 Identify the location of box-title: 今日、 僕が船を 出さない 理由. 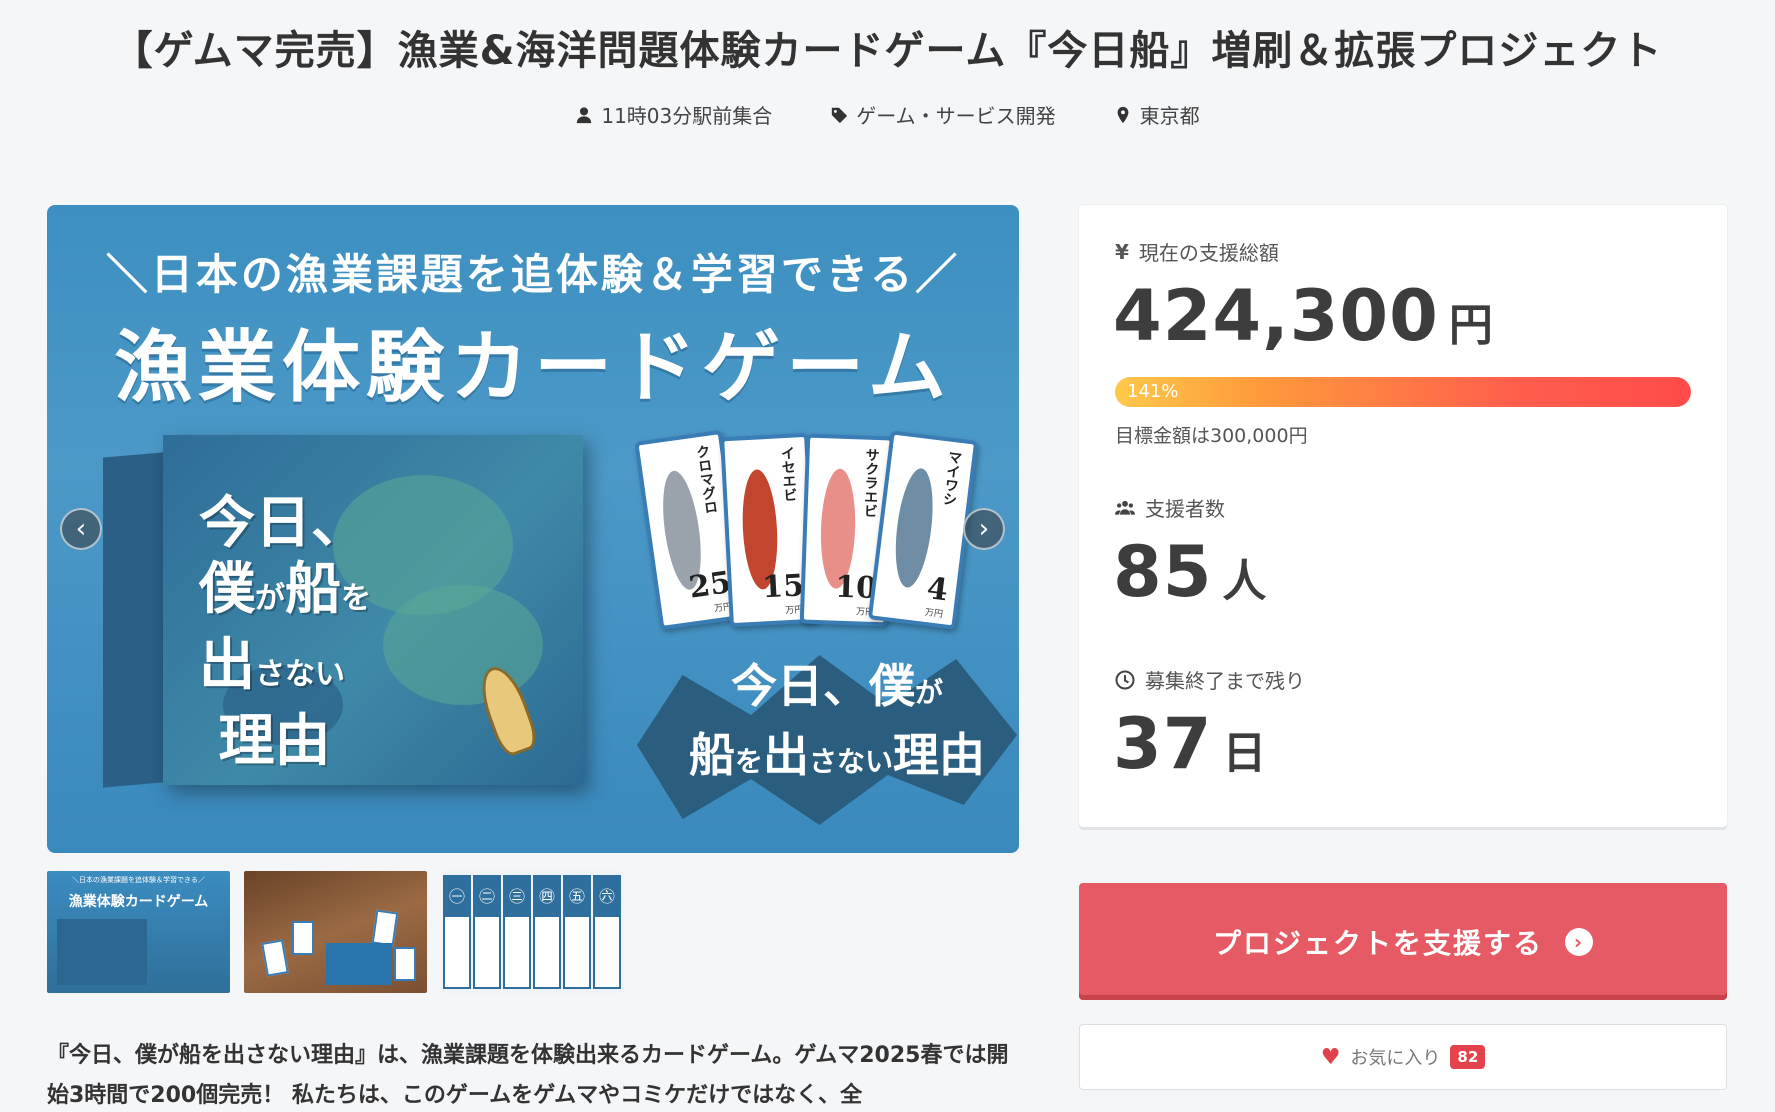
(285, 632).